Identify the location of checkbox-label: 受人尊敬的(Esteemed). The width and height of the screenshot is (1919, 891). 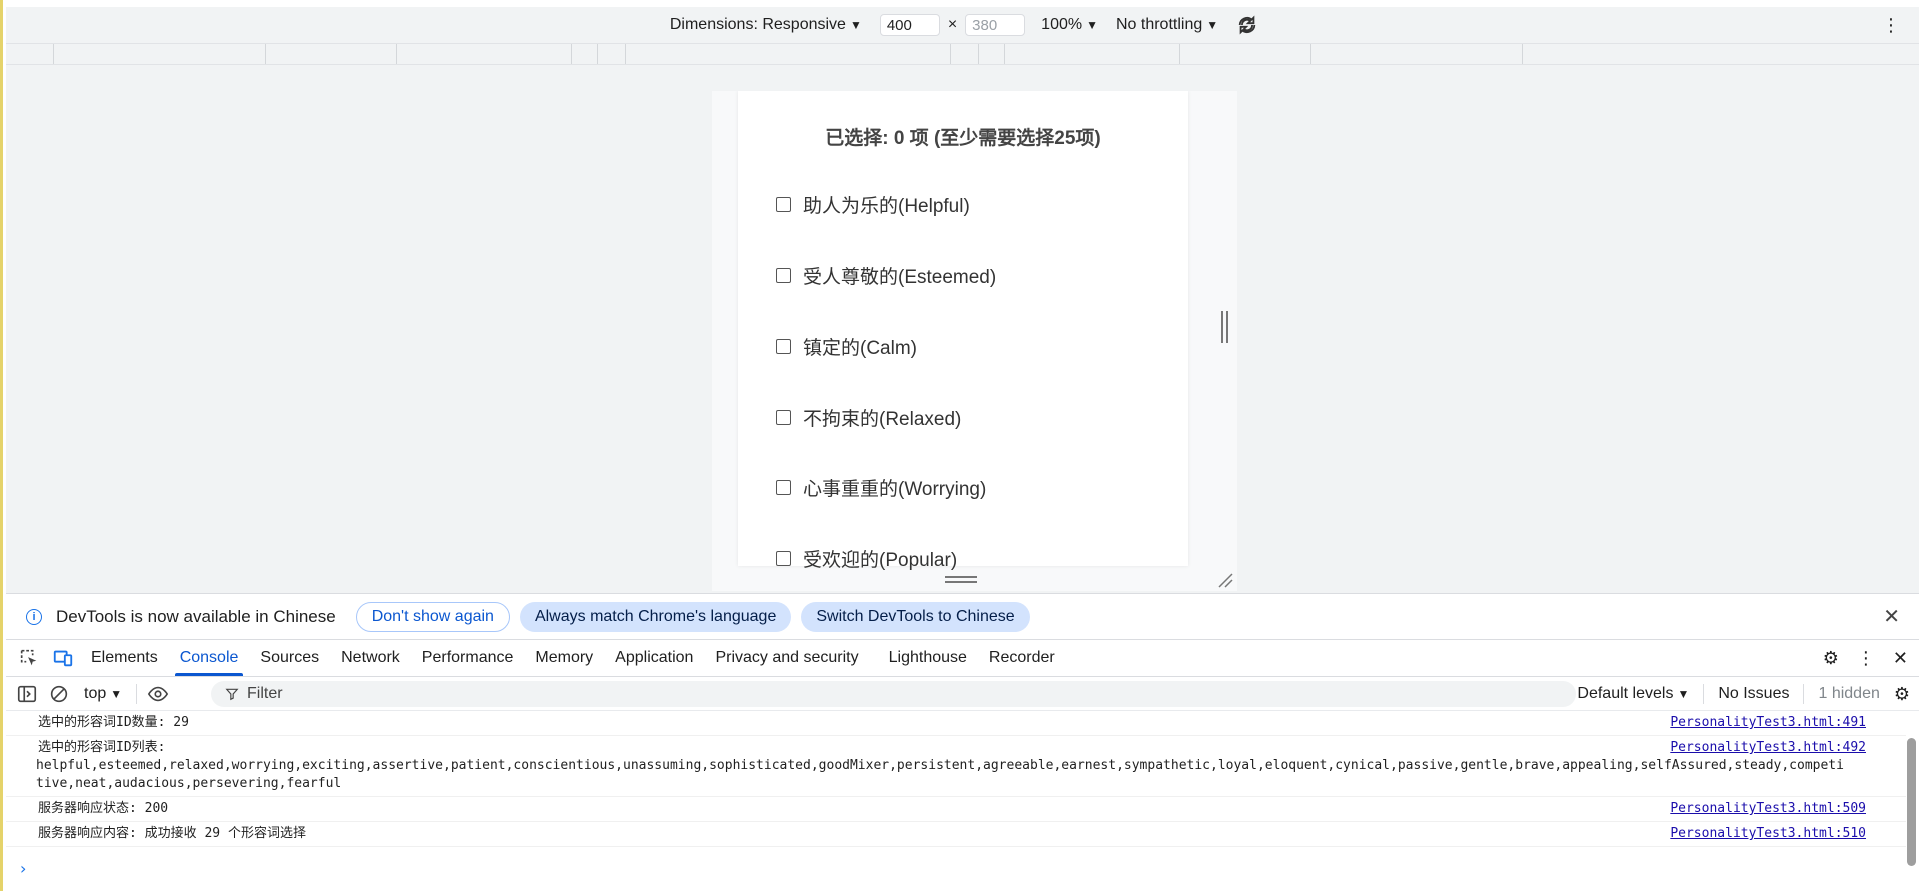
(900, 277).